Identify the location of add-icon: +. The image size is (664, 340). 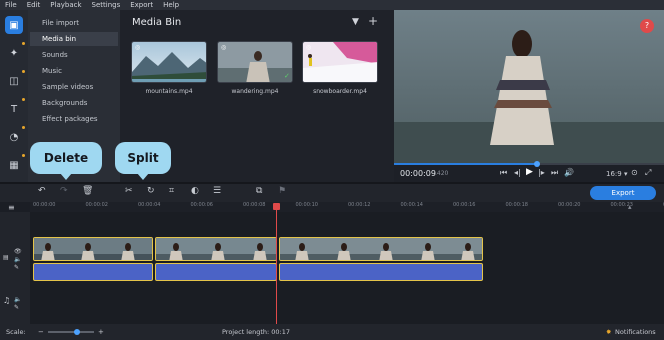
(373, 21).